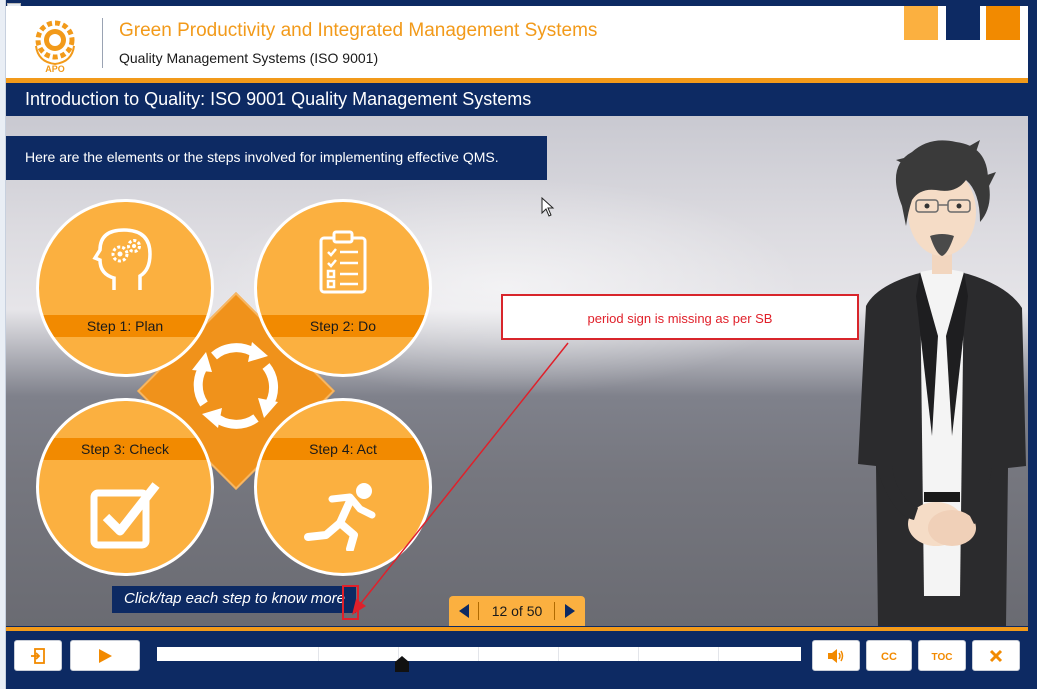 This screenshot has height=689, width=1037. Describe the element at coordinates (1003, 23) in the screenshot. I see `decor-square-orange` at that location.